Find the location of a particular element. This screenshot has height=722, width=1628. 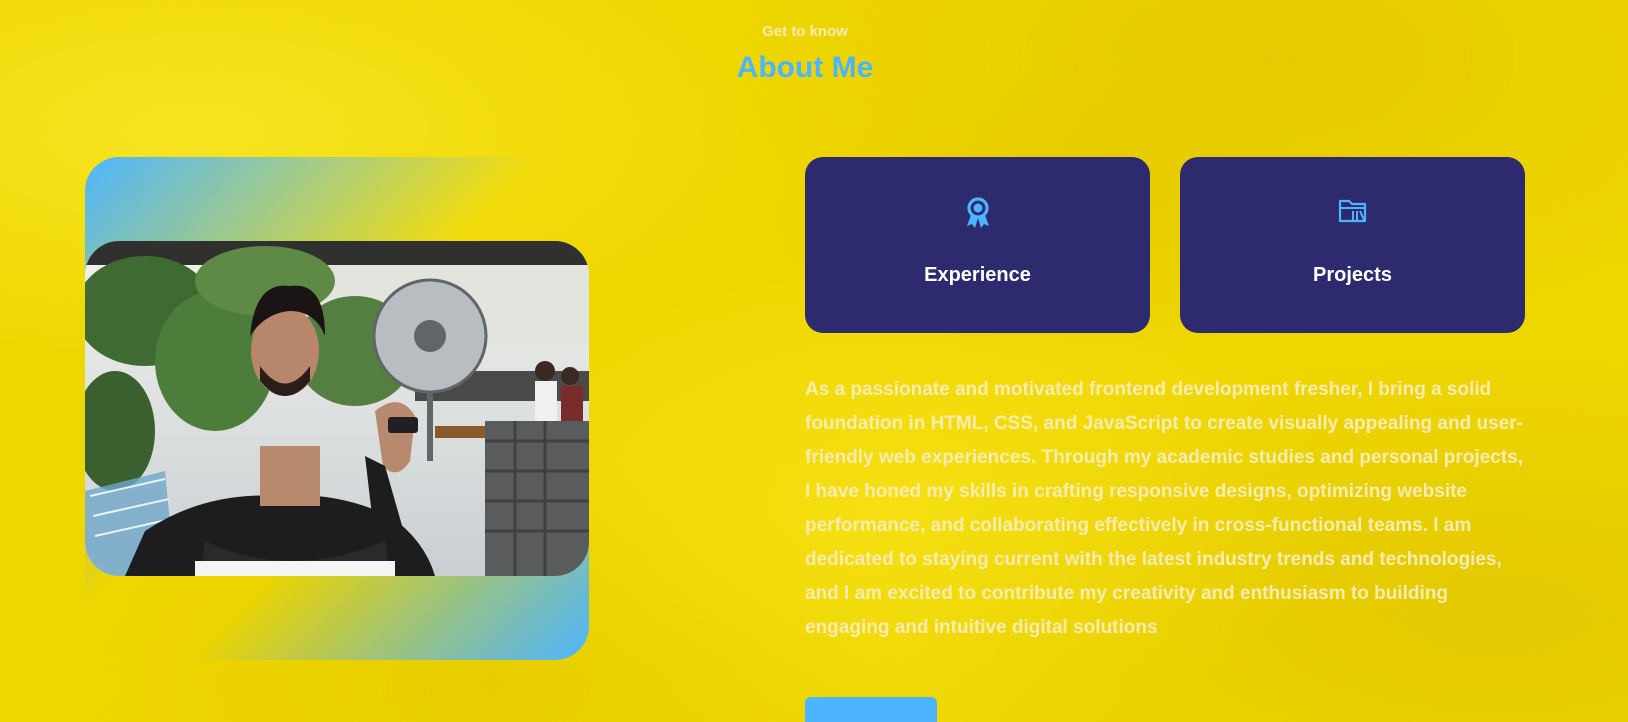

section-header: Get to know About Me is located at coordinates (805, 54).